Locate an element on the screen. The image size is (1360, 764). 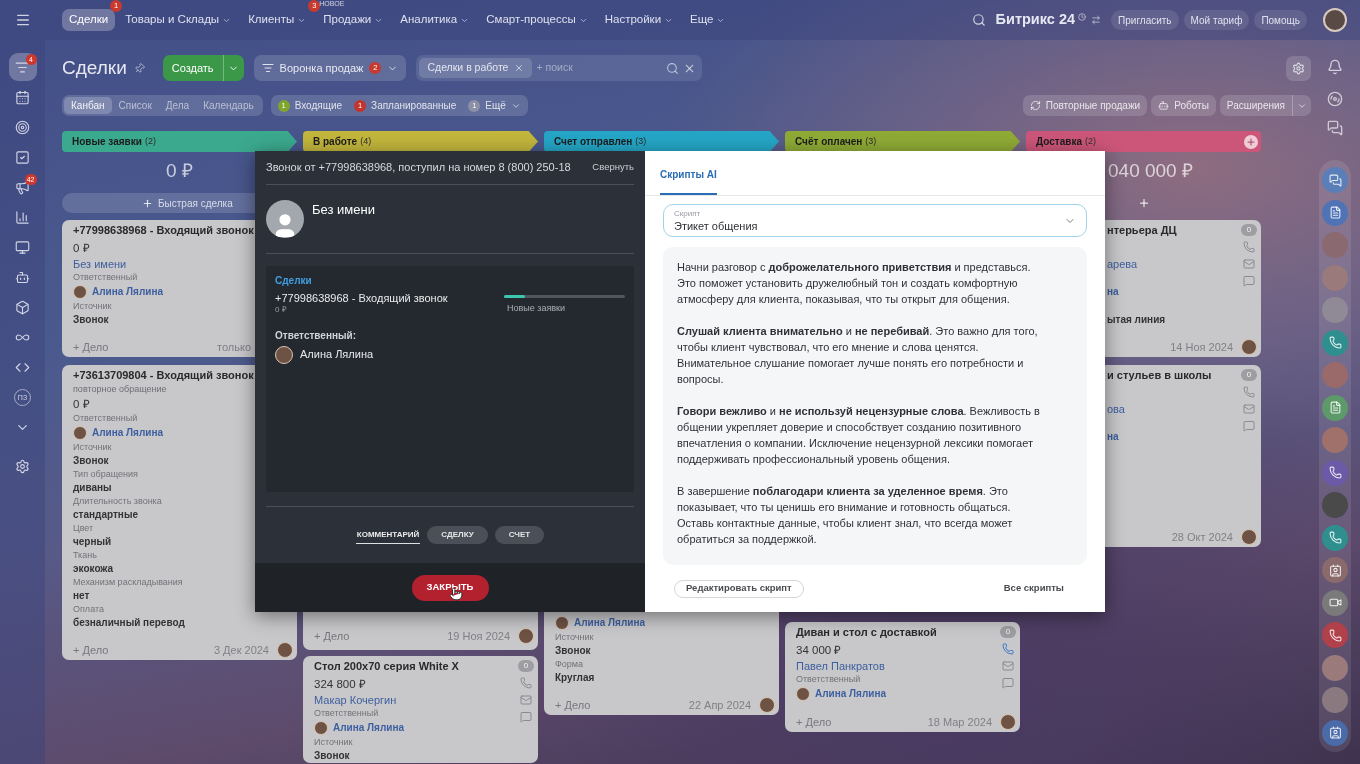
view-tab: Список is located at coordinates (135, 105).